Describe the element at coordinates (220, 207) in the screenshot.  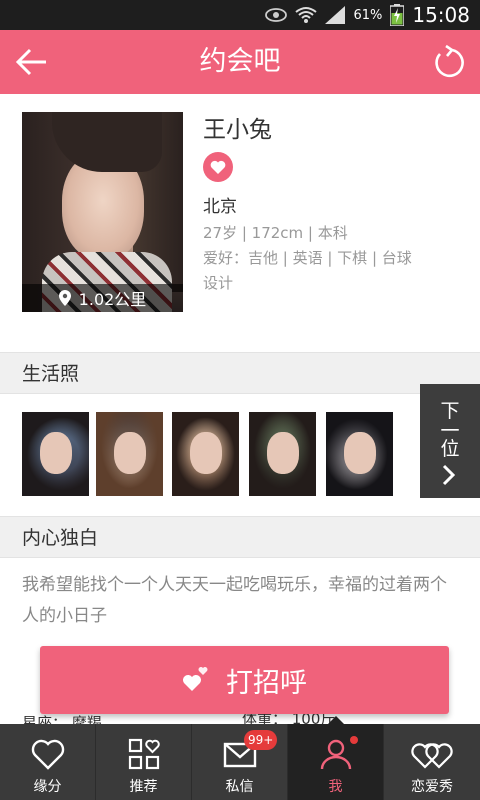
I see `profile-city: 北京` at that location.